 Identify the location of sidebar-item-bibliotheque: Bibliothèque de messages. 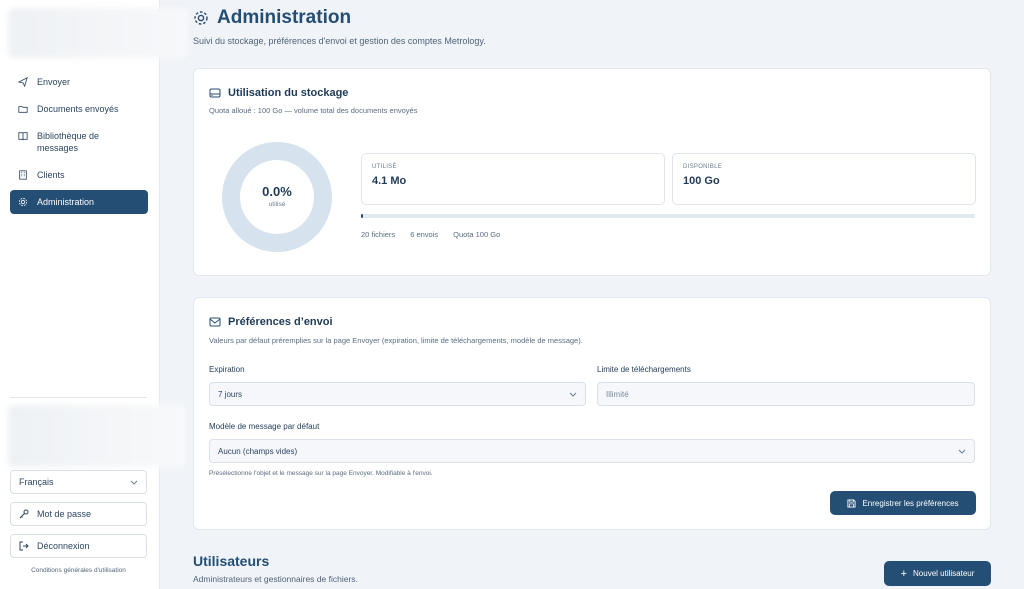
(79, 142).